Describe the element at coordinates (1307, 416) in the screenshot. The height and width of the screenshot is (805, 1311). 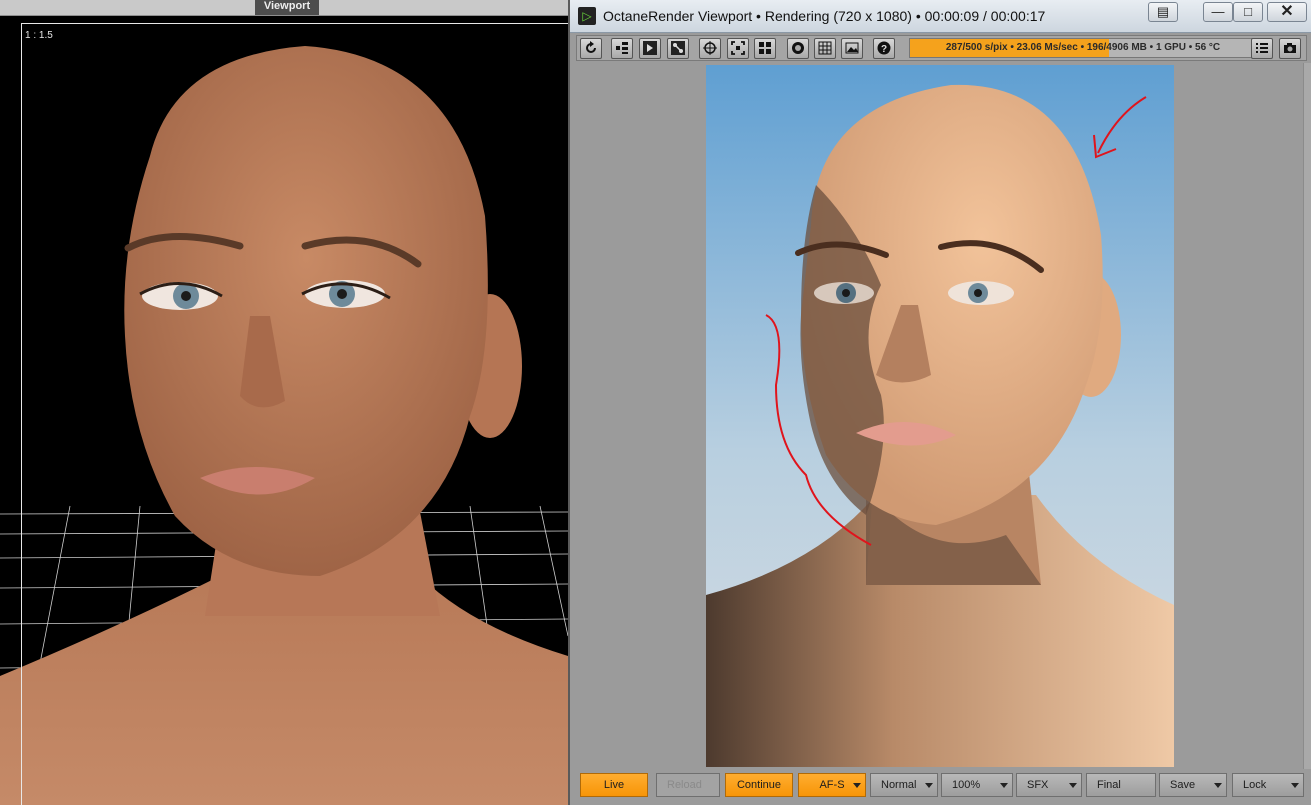
I see `render-area-side-edge` at that location.